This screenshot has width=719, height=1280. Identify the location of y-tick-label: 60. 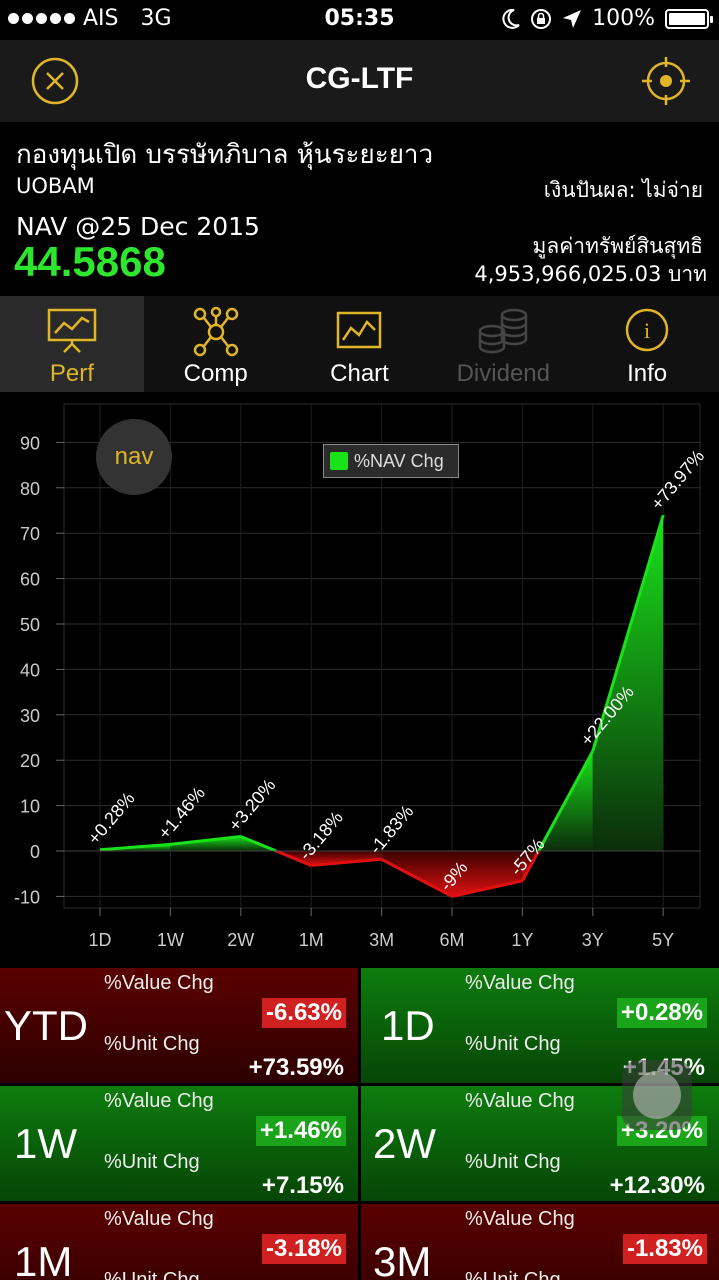
(30, 580).